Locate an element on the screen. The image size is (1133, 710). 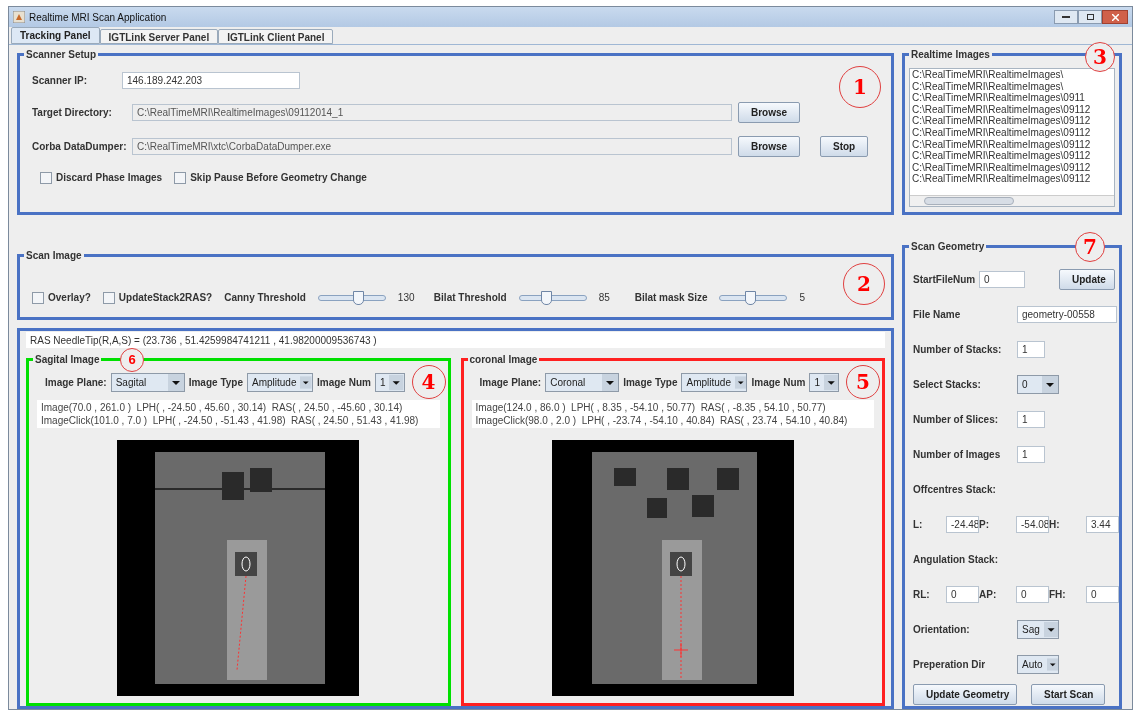
field-label: Bilat mask Size is located at coordinates (671, 298).